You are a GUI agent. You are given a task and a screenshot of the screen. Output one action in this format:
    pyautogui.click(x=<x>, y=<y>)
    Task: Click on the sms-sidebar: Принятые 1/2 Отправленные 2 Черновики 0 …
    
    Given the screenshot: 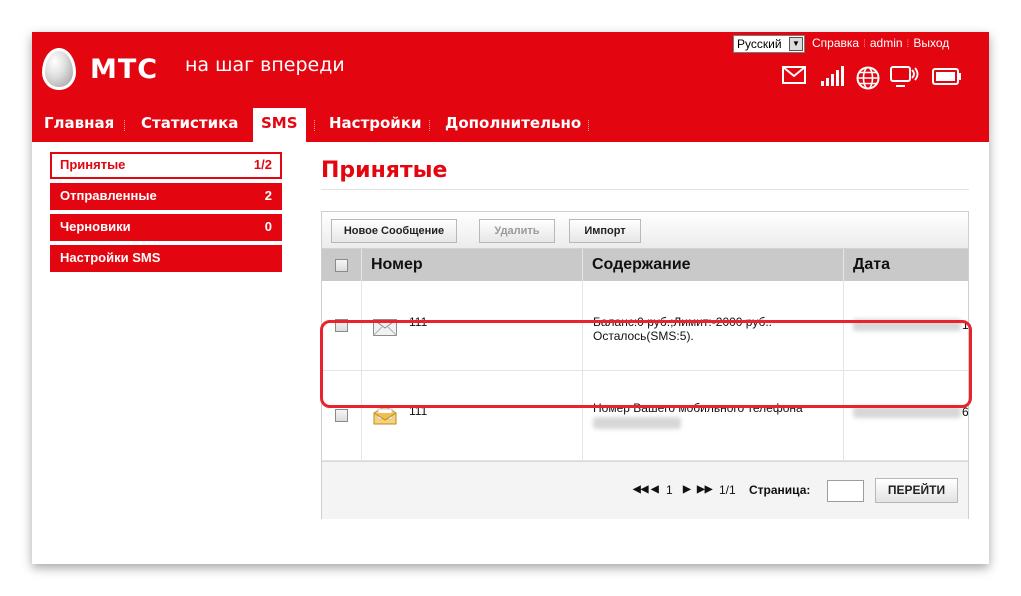 What is the action you would take?
    pyautogui.click(x=166, y=214)
    